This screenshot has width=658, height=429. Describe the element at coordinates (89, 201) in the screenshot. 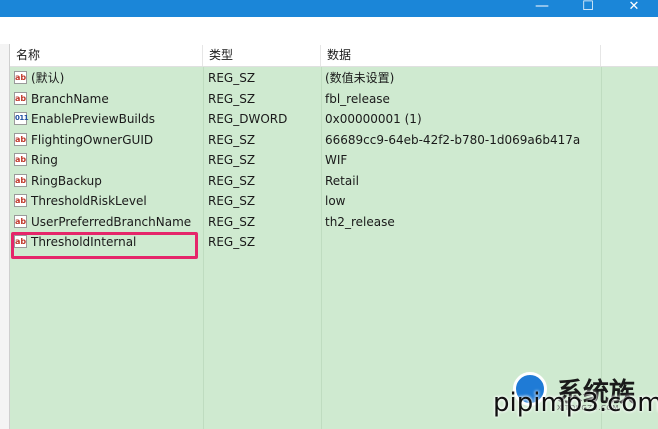

I see `value-name: ThresholdRiskLevel` at that location.